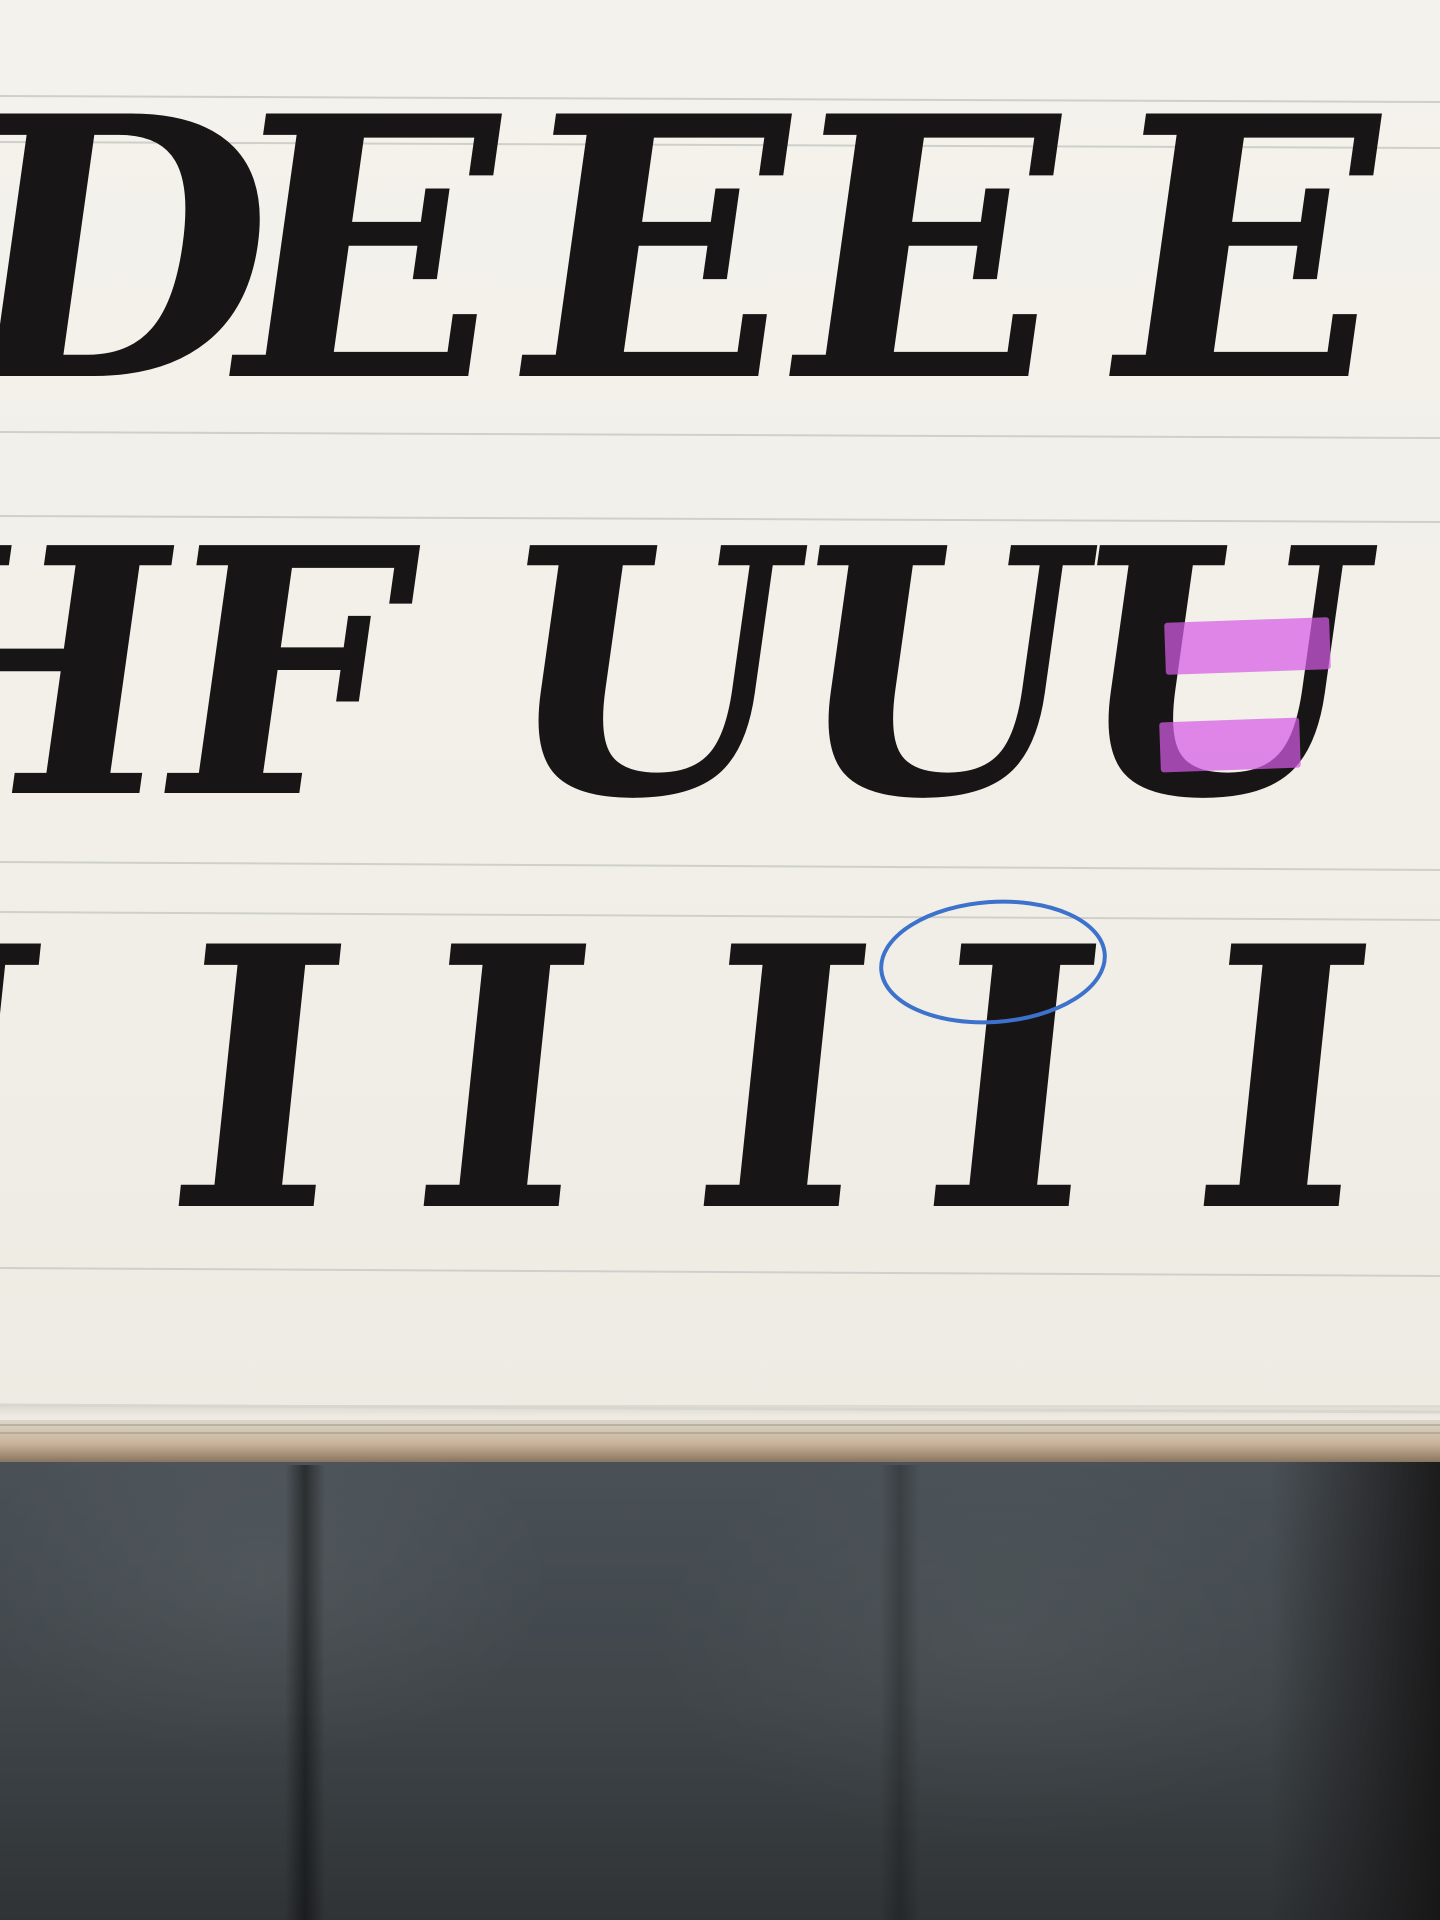 The image size is (1440, 1920). Describe the element at coordinates (1355, 1690) in the screenshot. I see `fabric-shadow` at that location.